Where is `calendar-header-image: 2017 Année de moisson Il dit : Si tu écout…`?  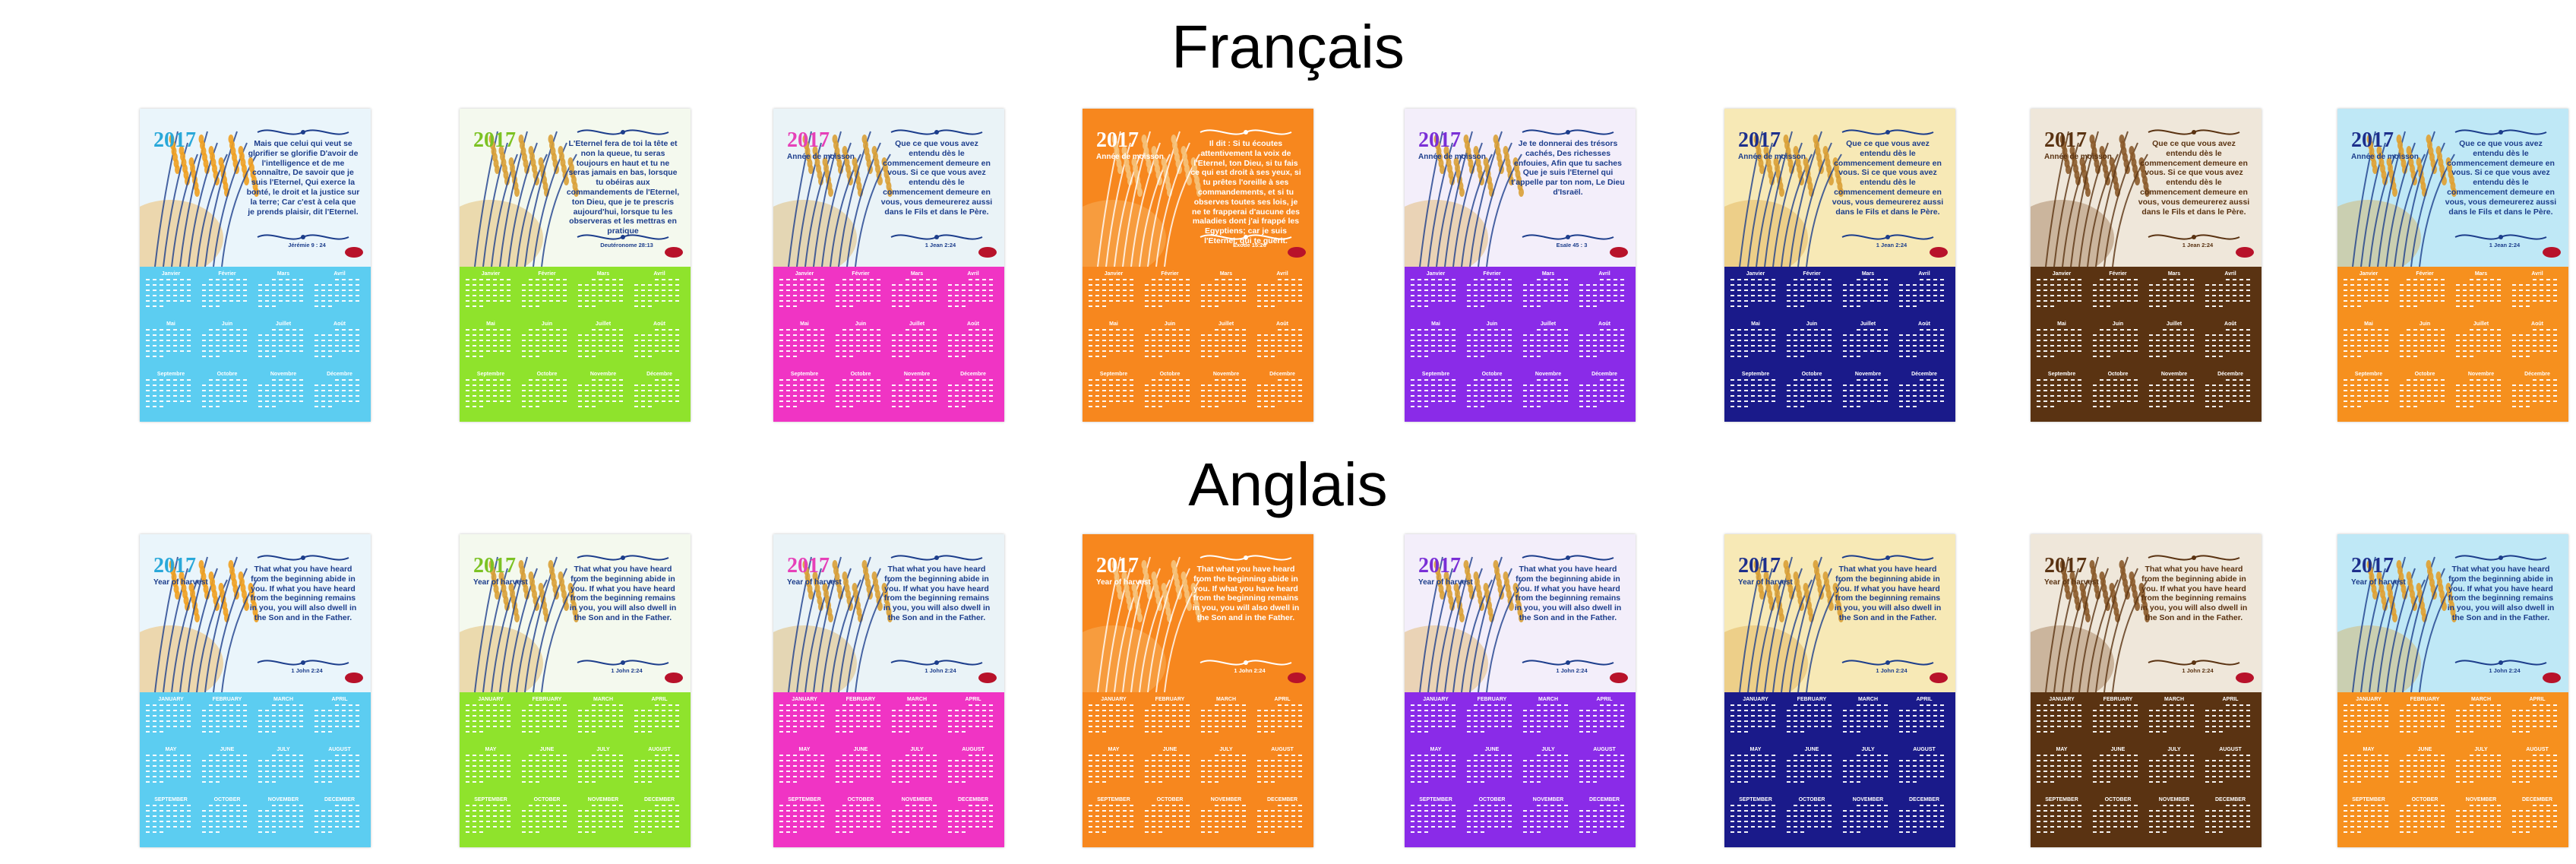
calendar-header-image: 2017 Année de moisson Il dit : Si tu écout… is located at coordinates (1198, 188).